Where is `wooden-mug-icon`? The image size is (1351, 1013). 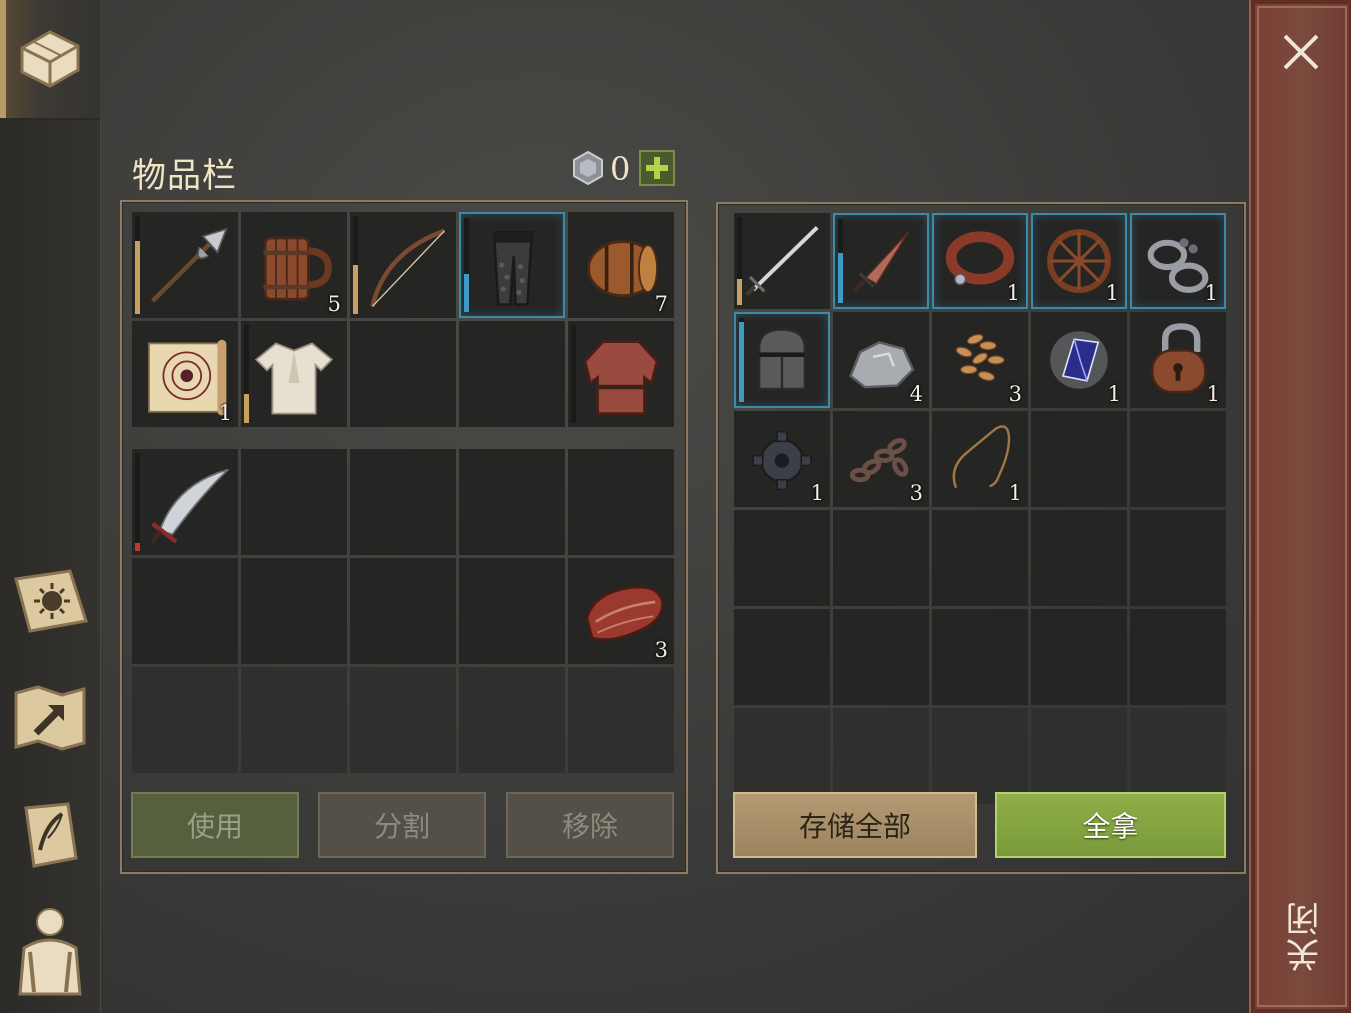 wooden-mug-icon is located at coordinates (294, 265).